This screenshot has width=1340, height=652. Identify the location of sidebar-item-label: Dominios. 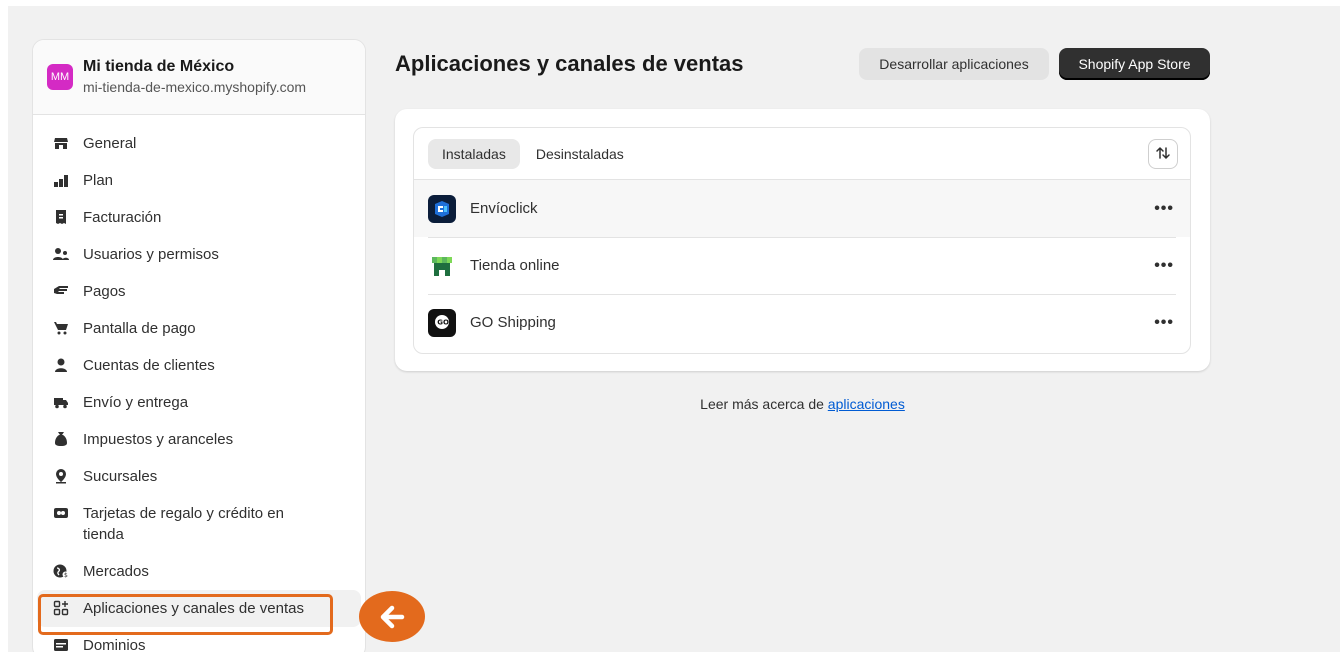
(114, 644).